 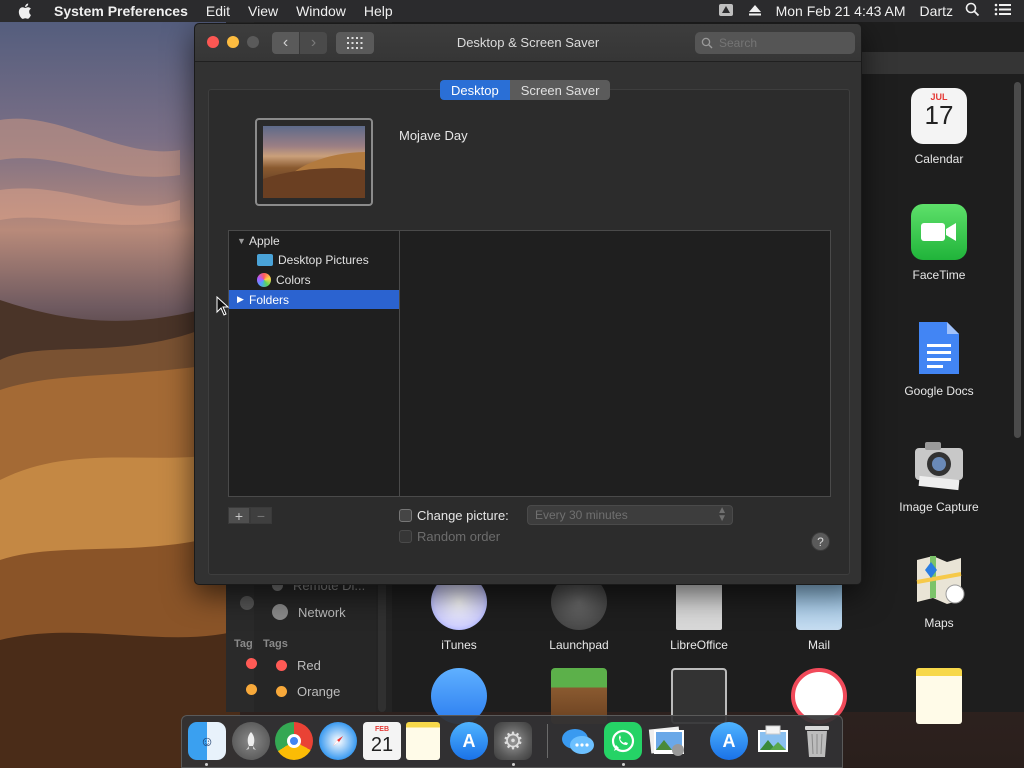 What do you see at coordinates (579, 613) in the screenshot?
I see `app-launchpad: Launchpad` at bounding box center [579, 613].